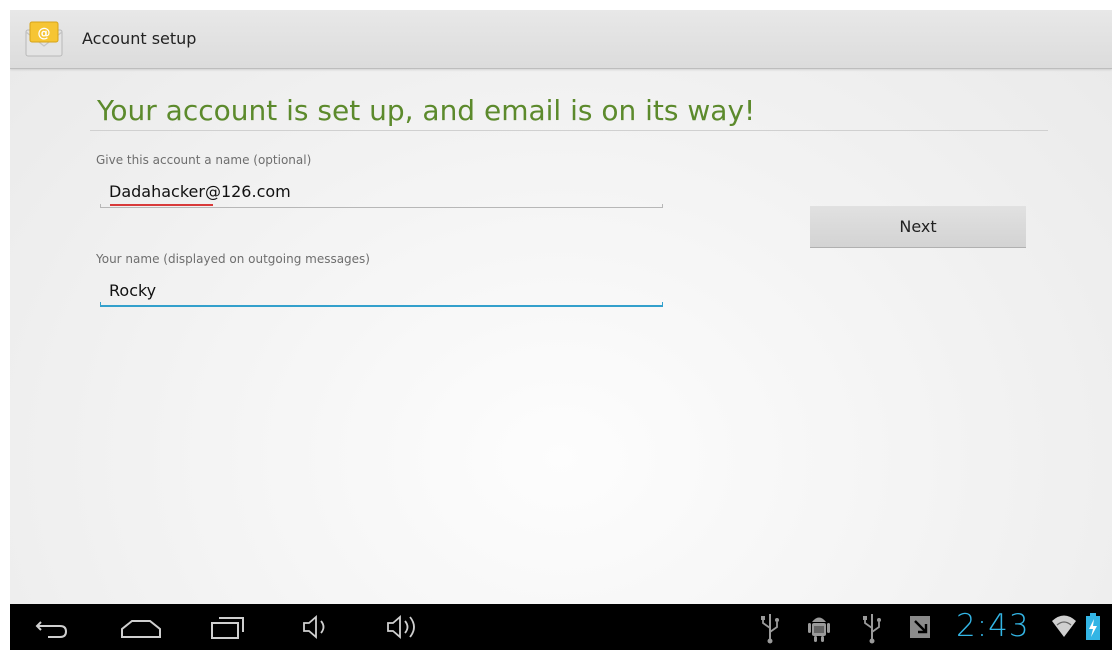 Image resolution: width=1112 pixels, height=650 pixels. I want to click on account-name-label: Give this account a name (optional), so click(204, 160).